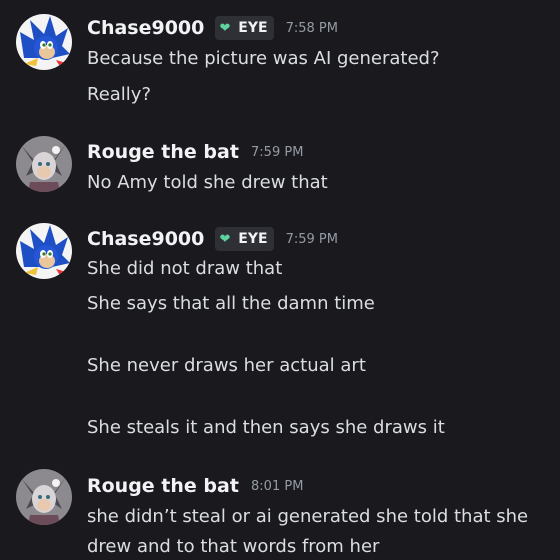 This screenshot has height=560, width=560. What do you see at coordinates (311, 28) in the screenshot?
I see `timestamp: 7:58 PM` at bounding box center [311, 28].